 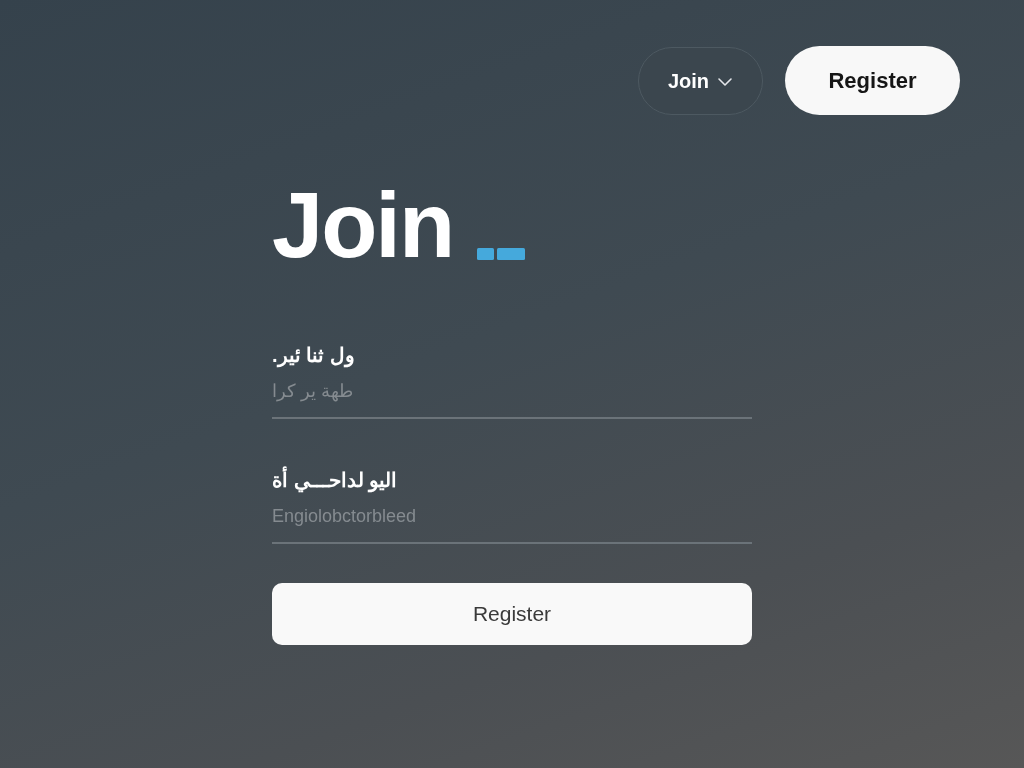 I want to click on page-title: Join, so click(x=363, y=225).